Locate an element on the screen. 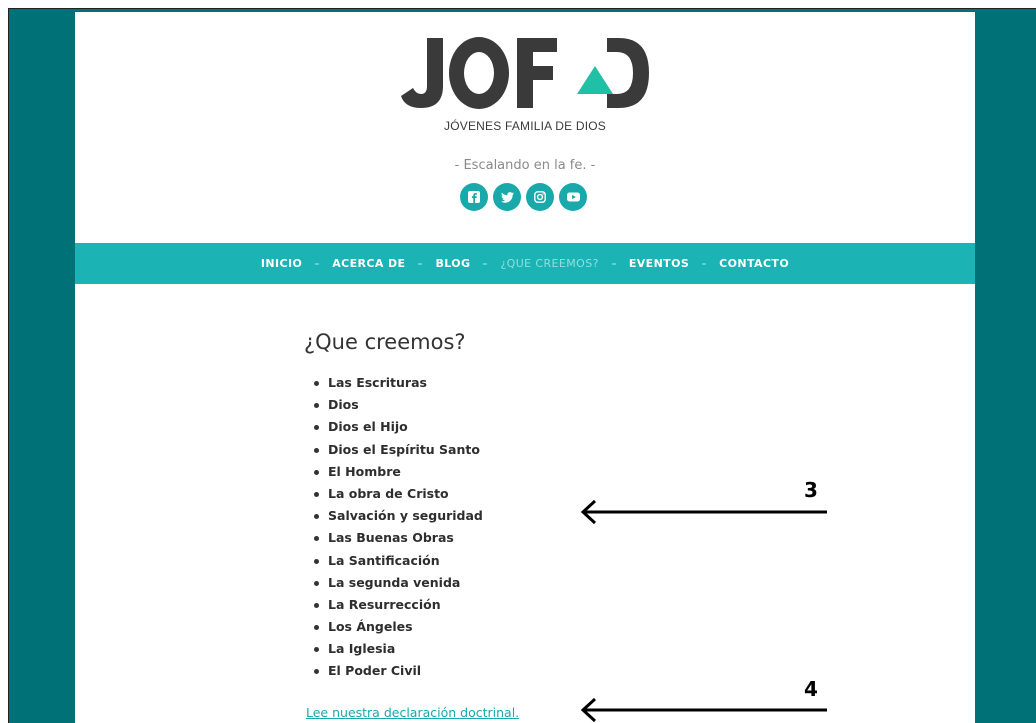 The height and width of the screenshot is (723, 1036). instagram-icon is located at coordinates (540, 197).